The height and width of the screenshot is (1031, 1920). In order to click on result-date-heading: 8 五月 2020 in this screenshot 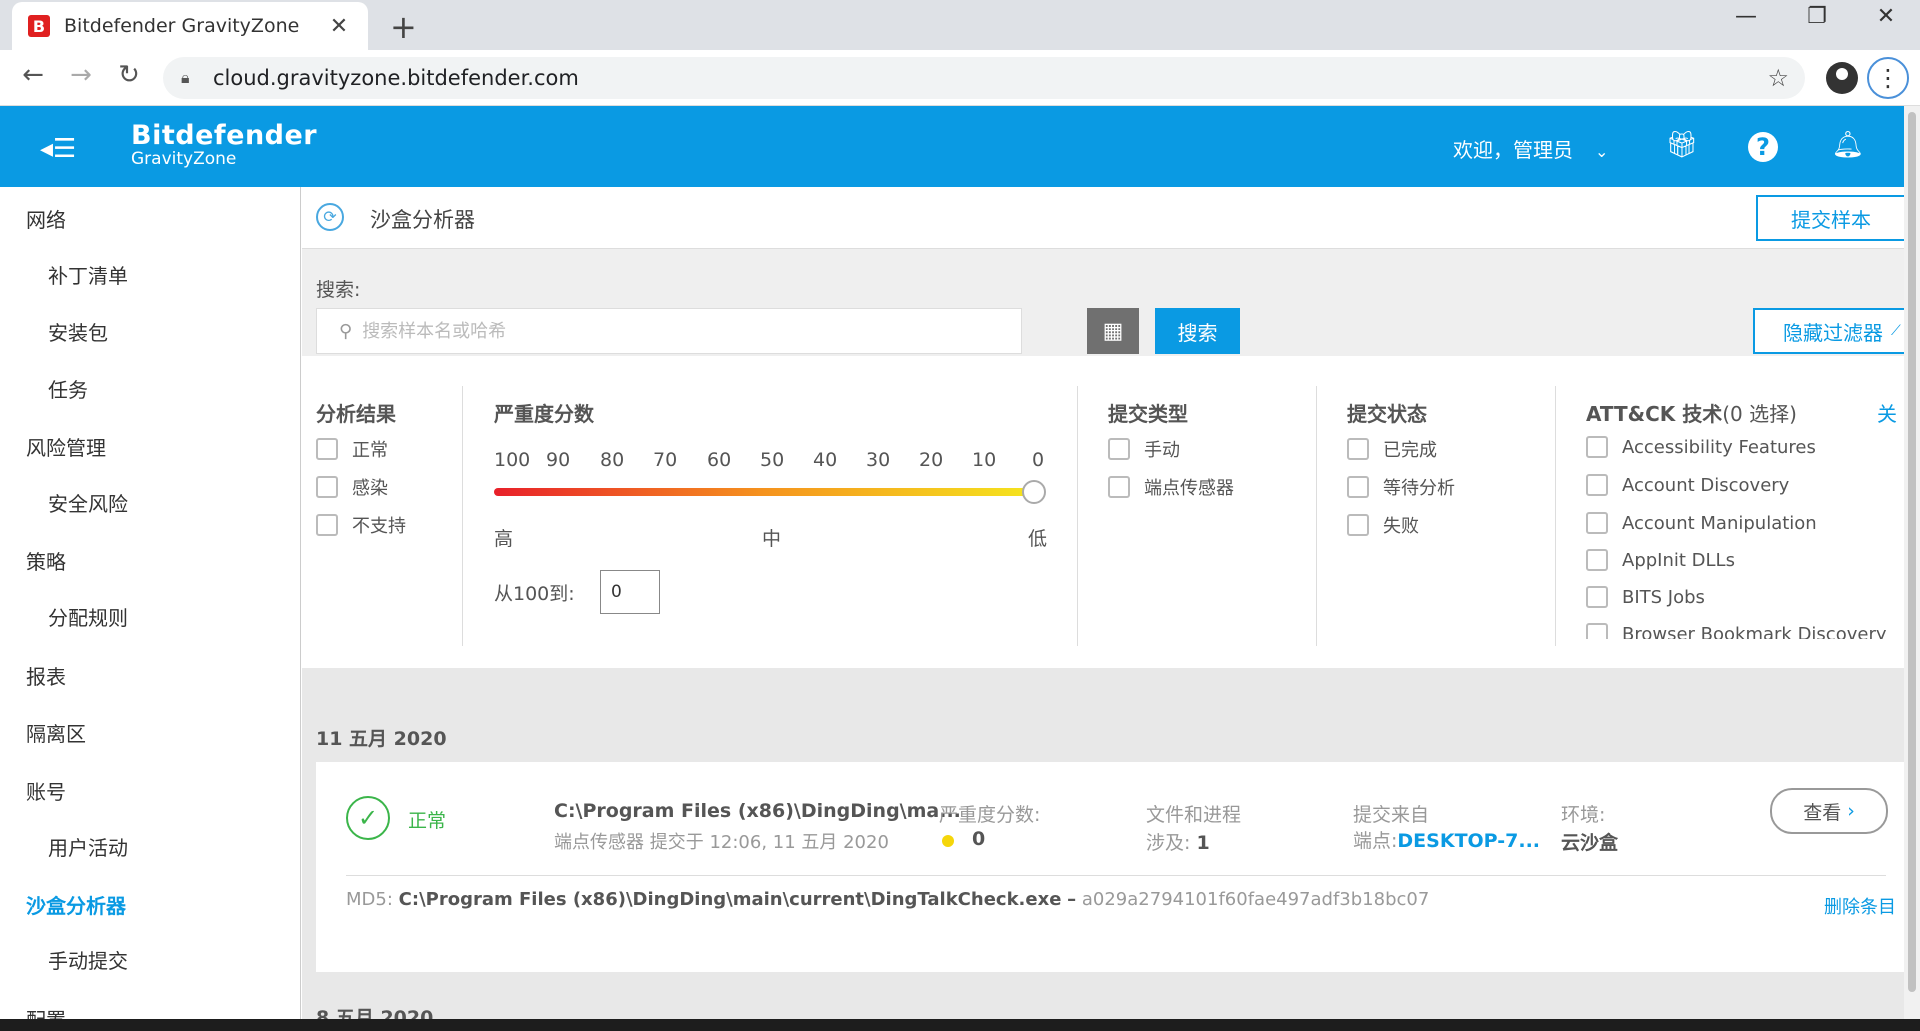, I will do `click(375, 1013)`.